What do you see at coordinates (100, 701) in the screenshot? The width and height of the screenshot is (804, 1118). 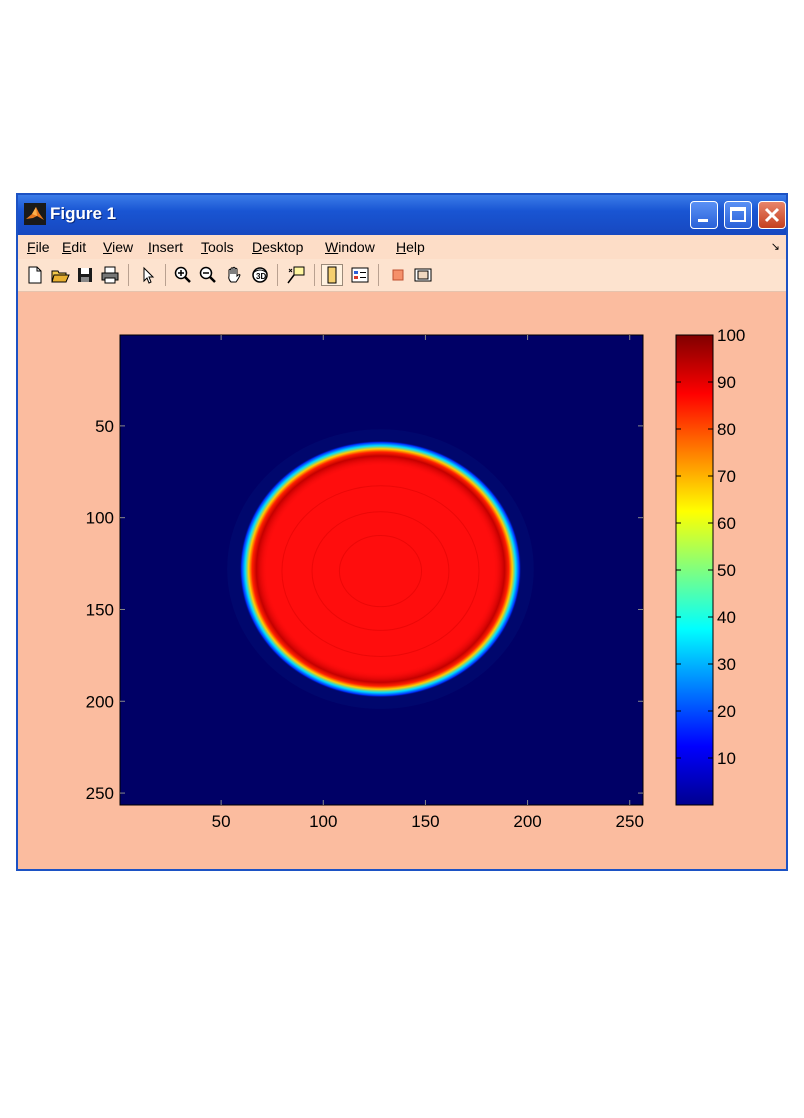 I see `y-tick-label: 200` at bounding box center [100, 701].